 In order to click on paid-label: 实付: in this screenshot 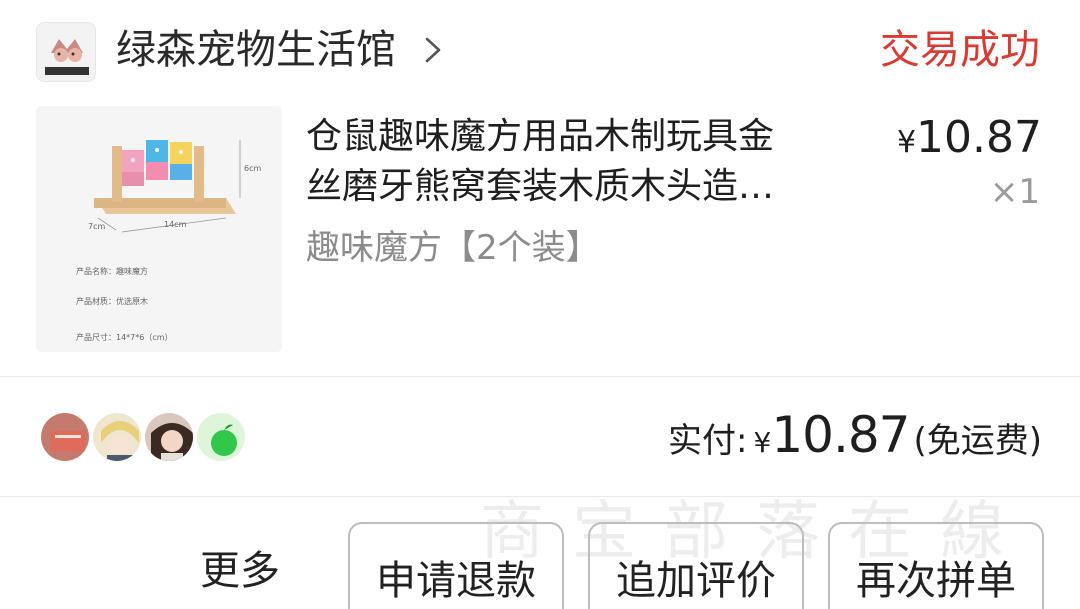, I will do `click(708, 441)`.